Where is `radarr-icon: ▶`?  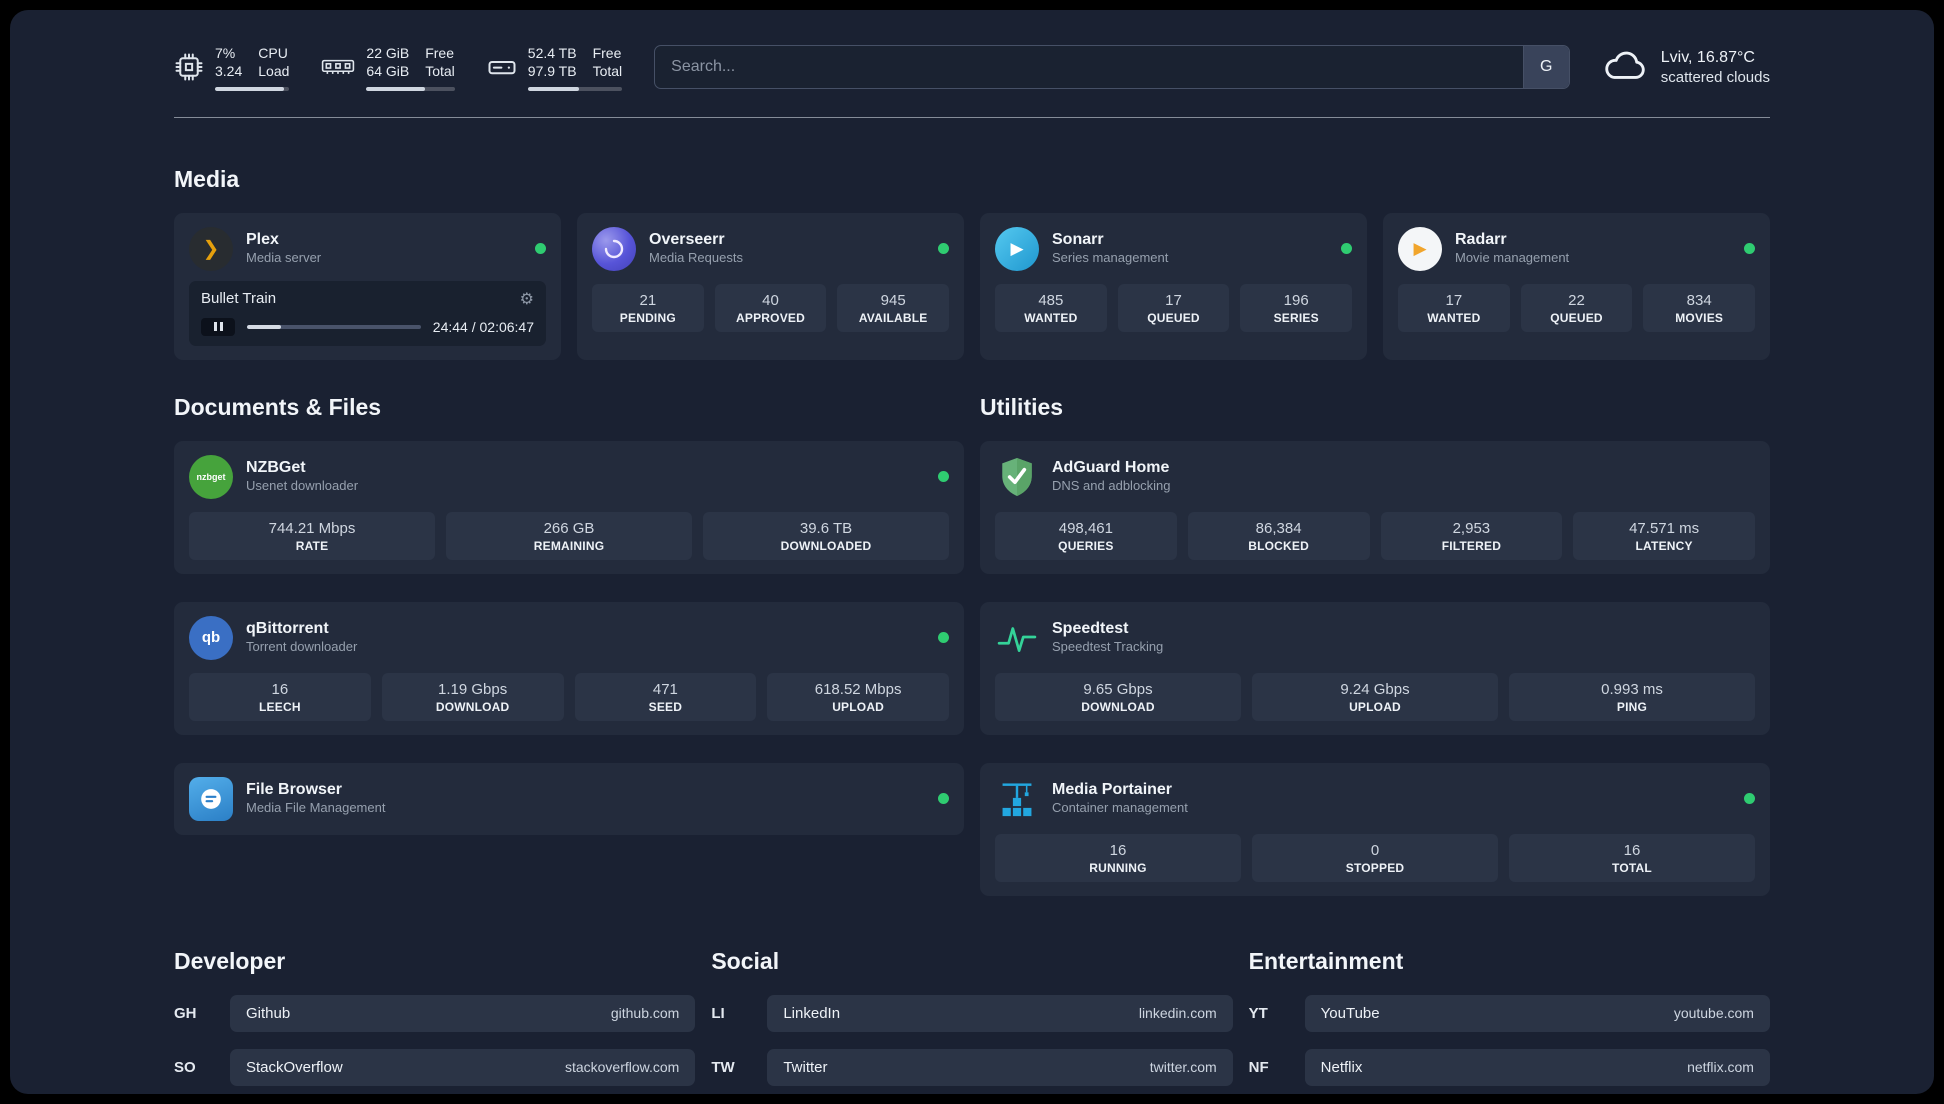
radarr-icon: ▶ is located at coordinates (1420, 248).